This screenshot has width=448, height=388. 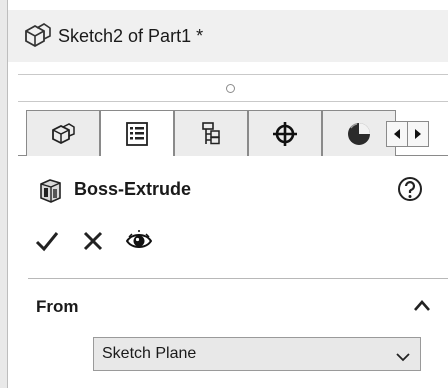 I want to click on tabs-scroll-left-button, so click(x=397, y=134).